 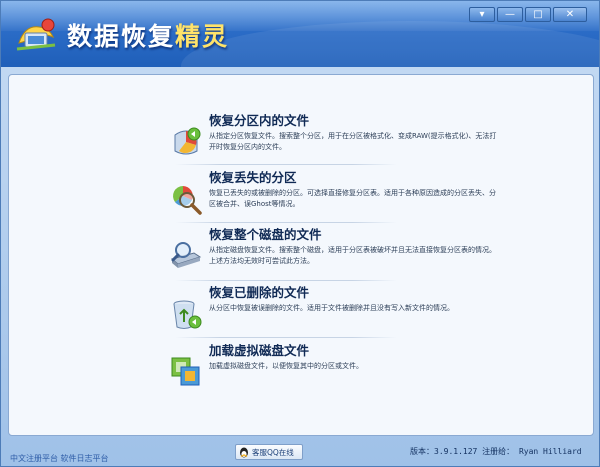 I want to click on restore-button: □, so click(x=538, y=14).